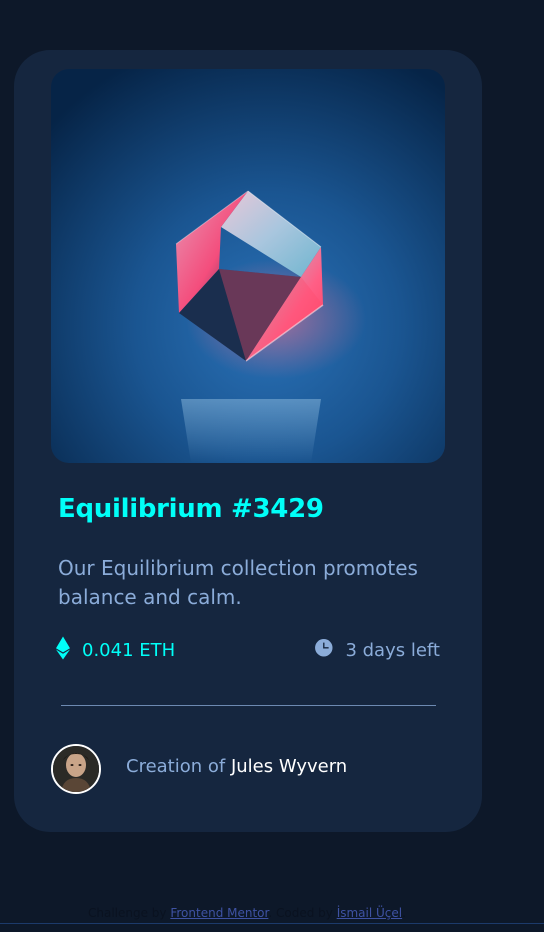 The image size is (544, 932). Describe the element at coordinates (392, 650) in the screenshot. I see `time-left: 3 days left` at that location.